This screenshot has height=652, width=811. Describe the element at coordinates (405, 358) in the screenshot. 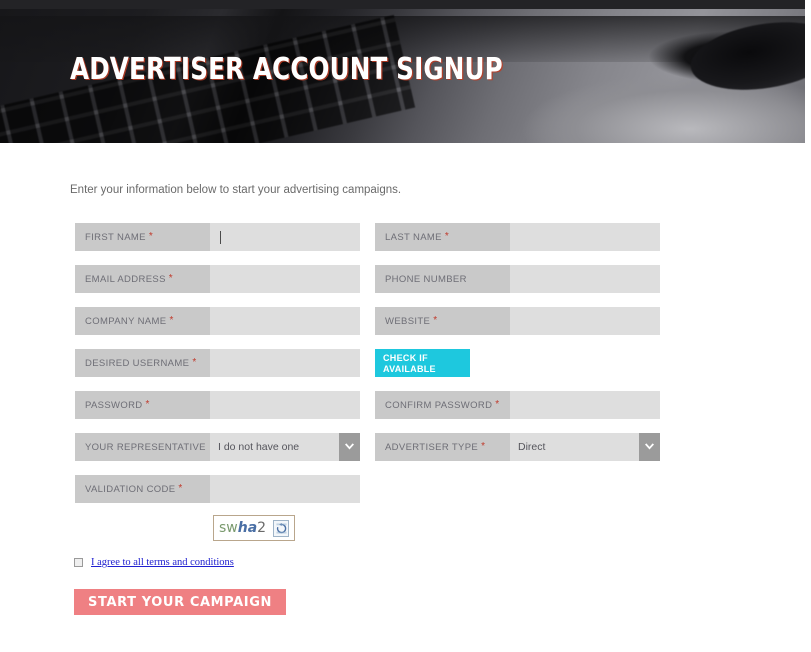

I see `check-button-line1: CHECK IF` at that location.